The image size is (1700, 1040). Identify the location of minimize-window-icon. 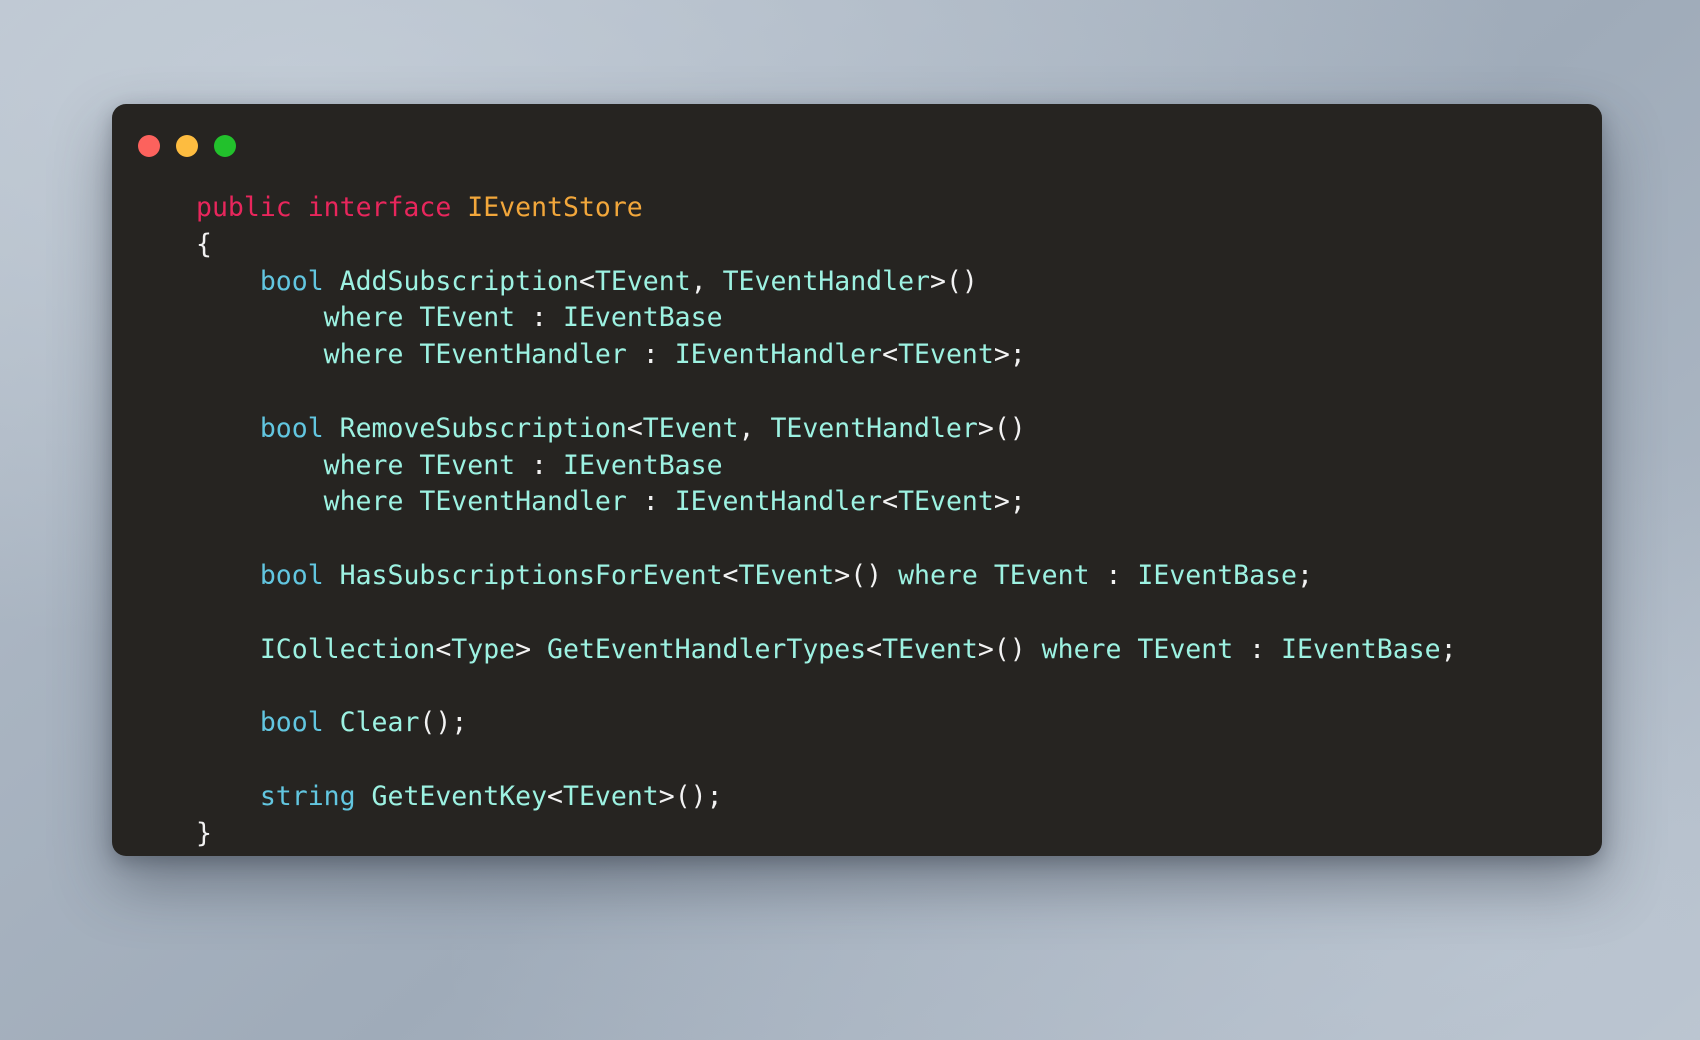
(187, 146).